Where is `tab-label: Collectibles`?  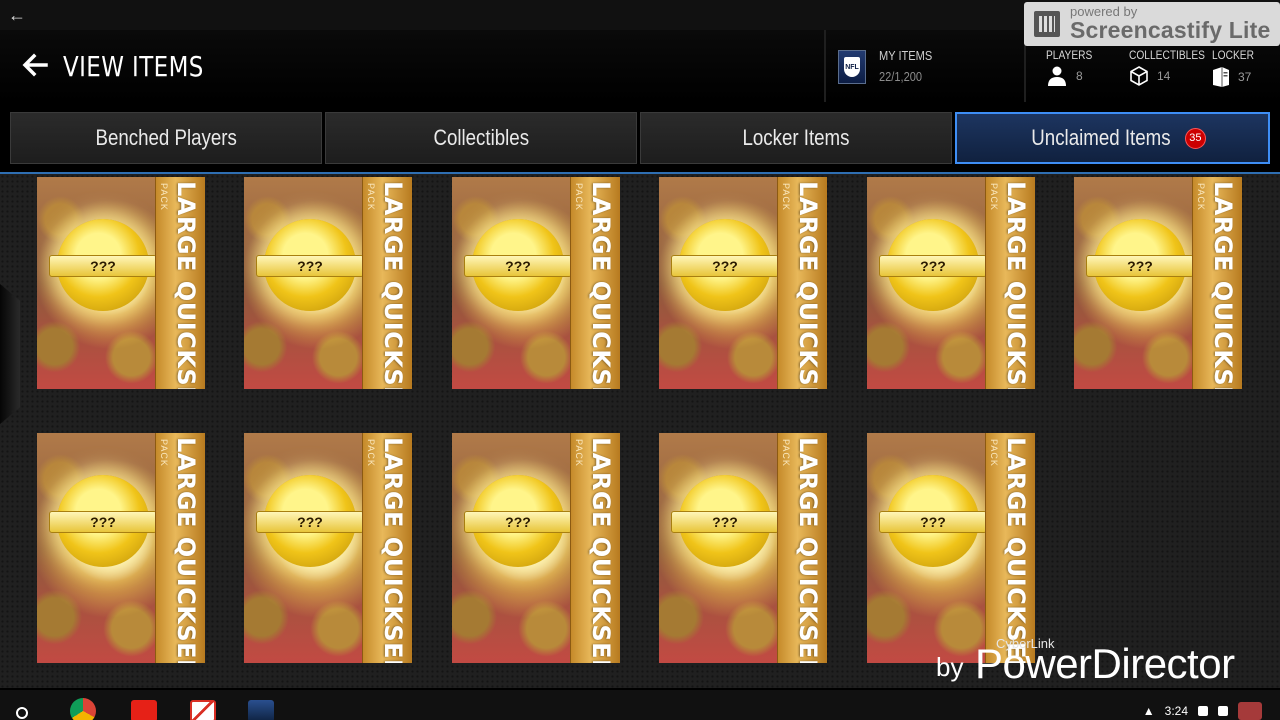 tab-label: Collectibles is located at coordinates (481, 137).